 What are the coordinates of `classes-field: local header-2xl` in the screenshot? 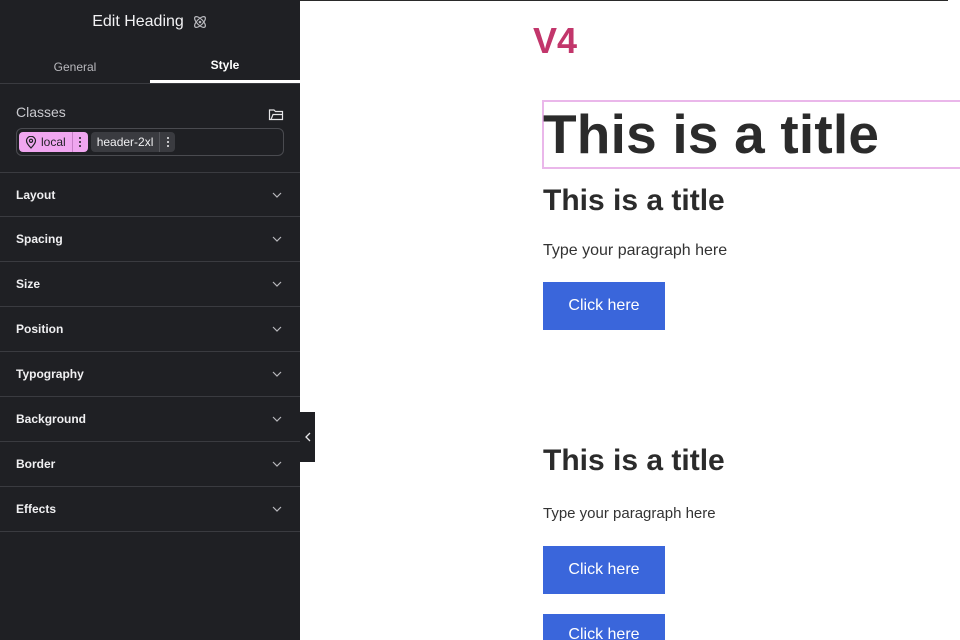 It's located at (150, 142).